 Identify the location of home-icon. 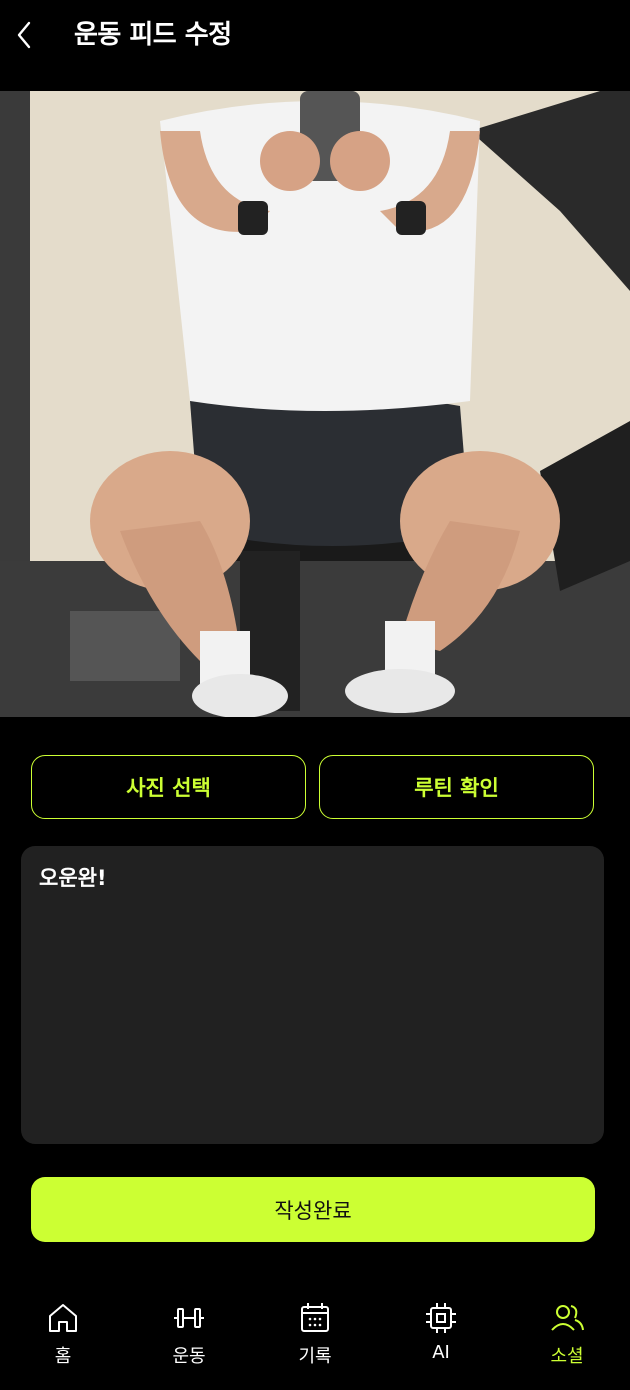
(63, 1318).